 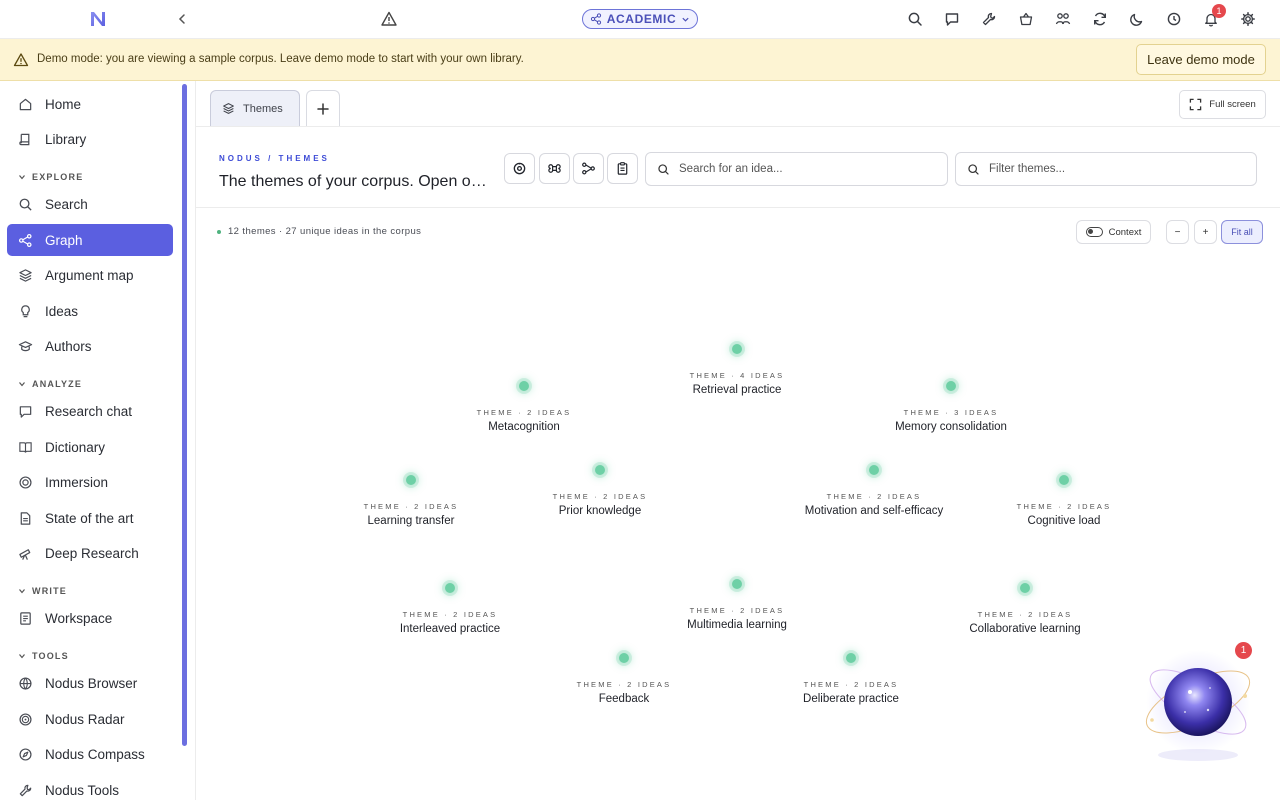 What do you see at coordinates (50, 384) in the screenshot?
I see `section-analyze: ANALYZE` at bounding box center [50, 384].